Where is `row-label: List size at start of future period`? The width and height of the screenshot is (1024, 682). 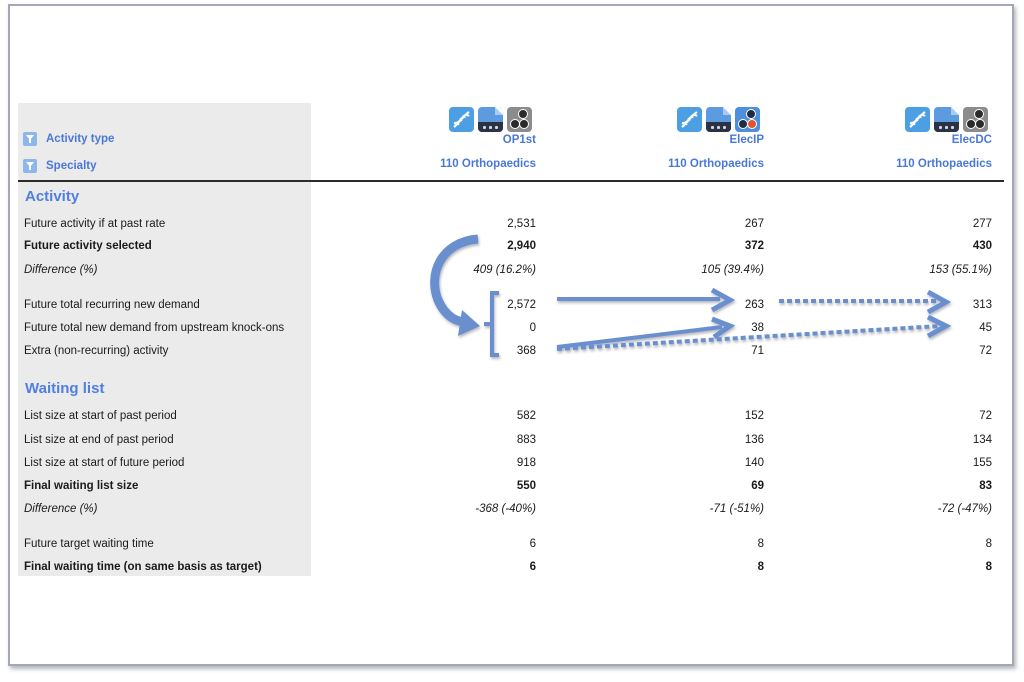 row-label: List size at start of future period is located at coordinates (104, 463).